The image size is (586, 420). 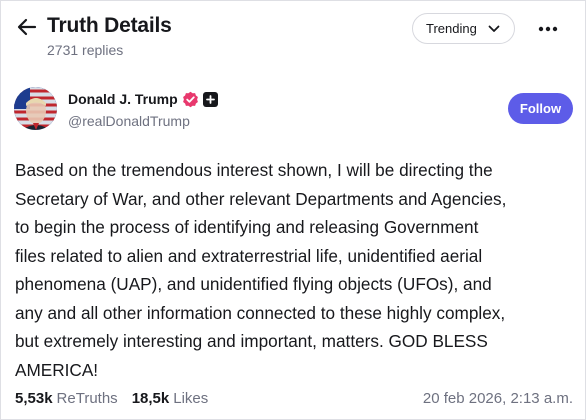 I want to click on follow-button: Follow, so click(x=540, y=108).